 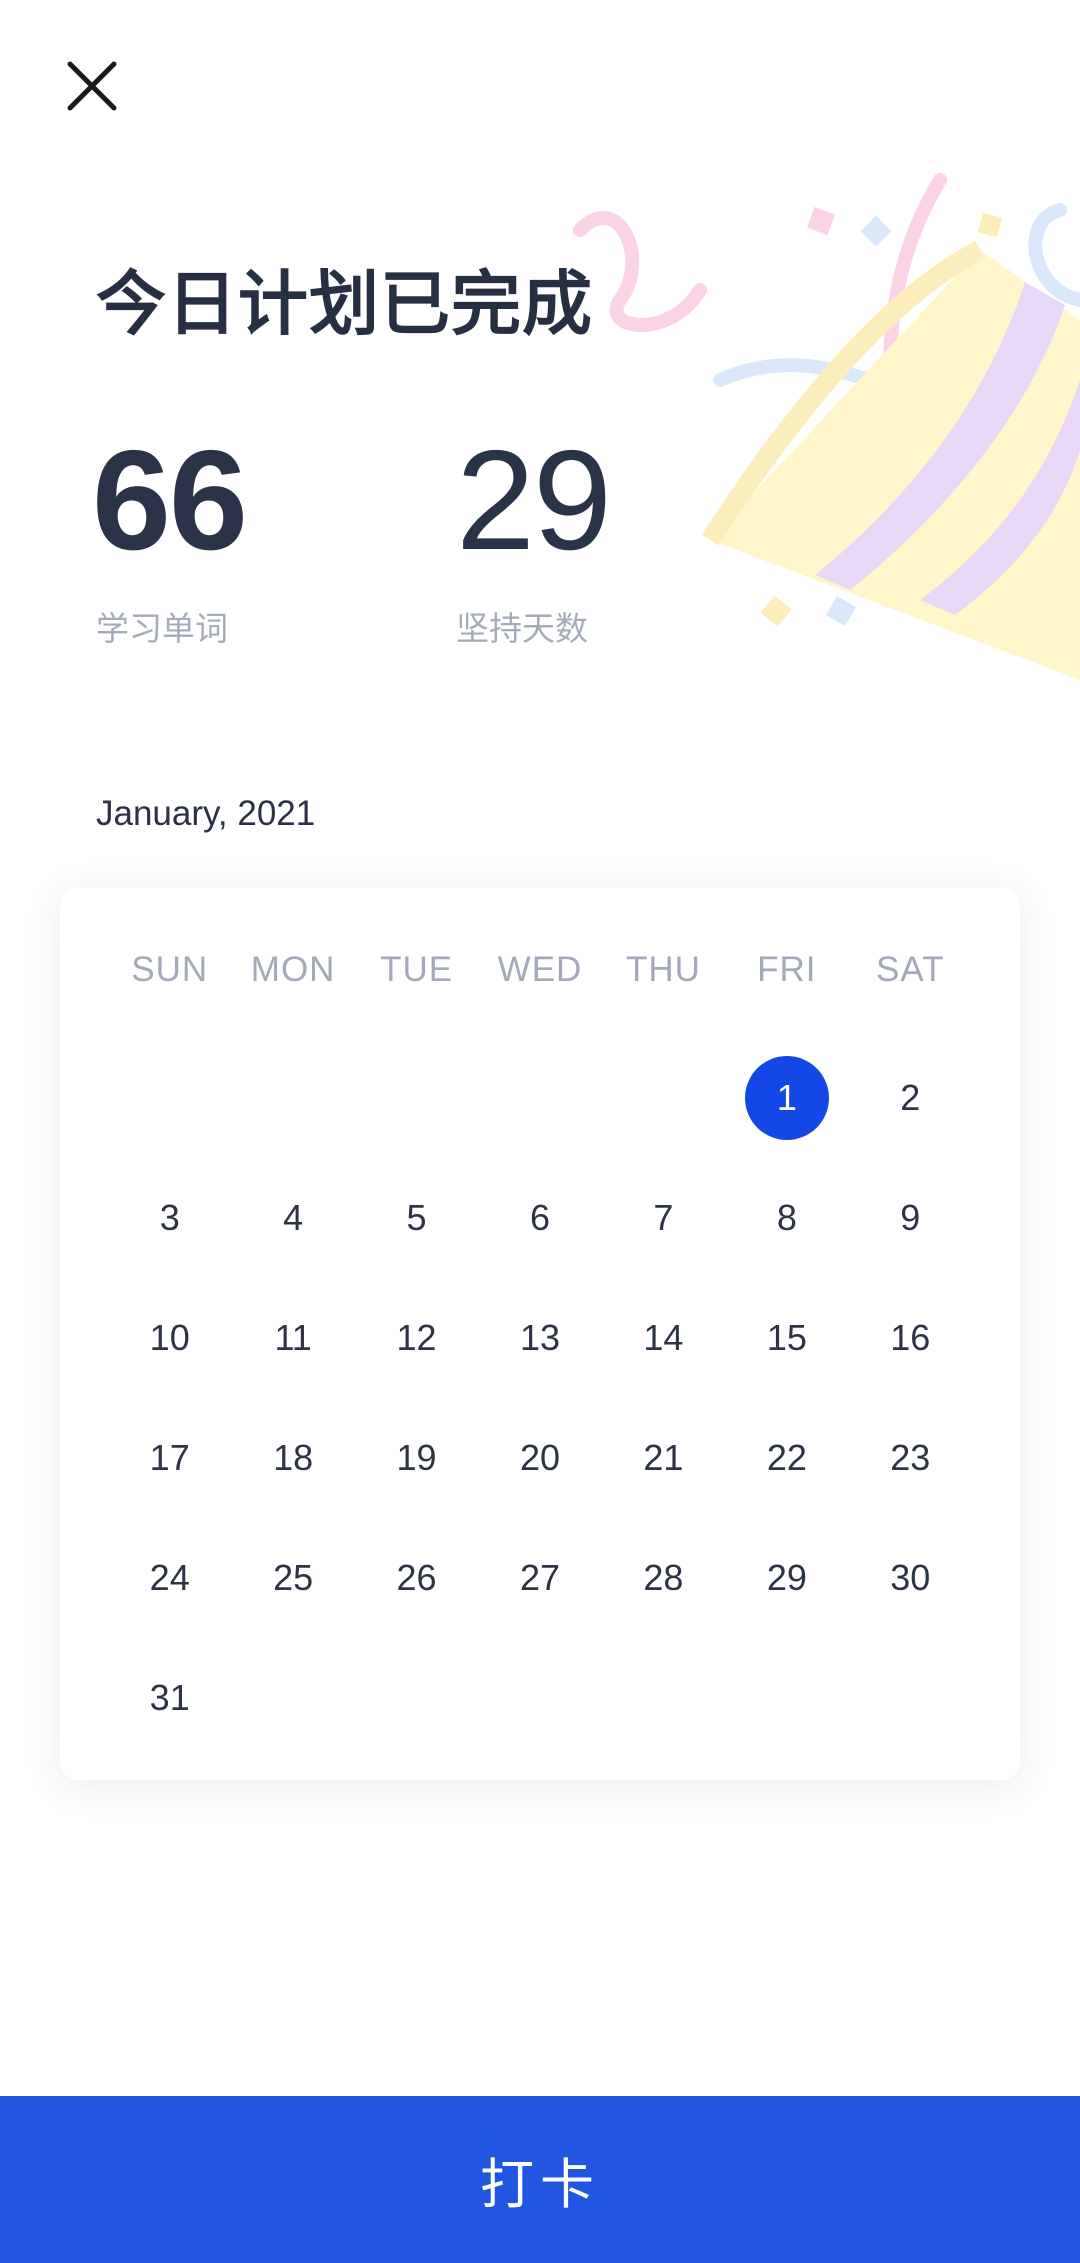 I want to click on day-cell: 27, so click(x=539, y=1578).